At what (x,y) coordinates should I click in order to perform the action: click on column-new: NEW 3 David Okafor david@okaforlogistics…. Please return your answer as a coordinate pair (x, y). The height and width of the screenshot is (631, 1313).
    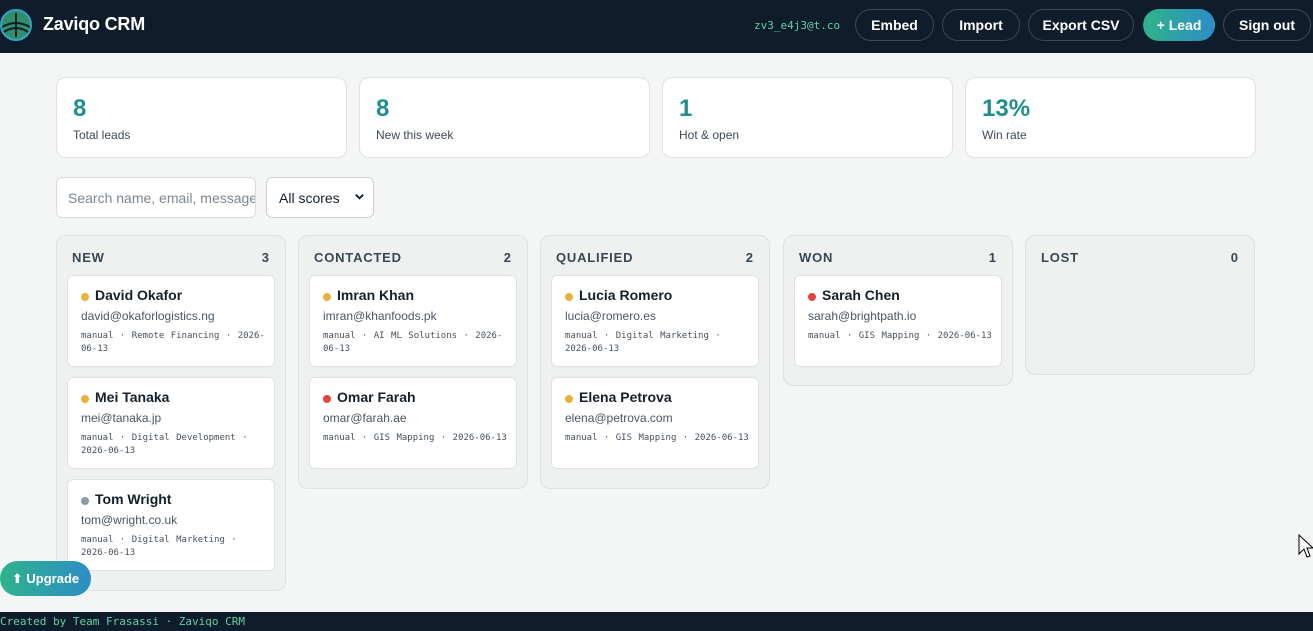
    Looking at the image, I should click on (171, 413).